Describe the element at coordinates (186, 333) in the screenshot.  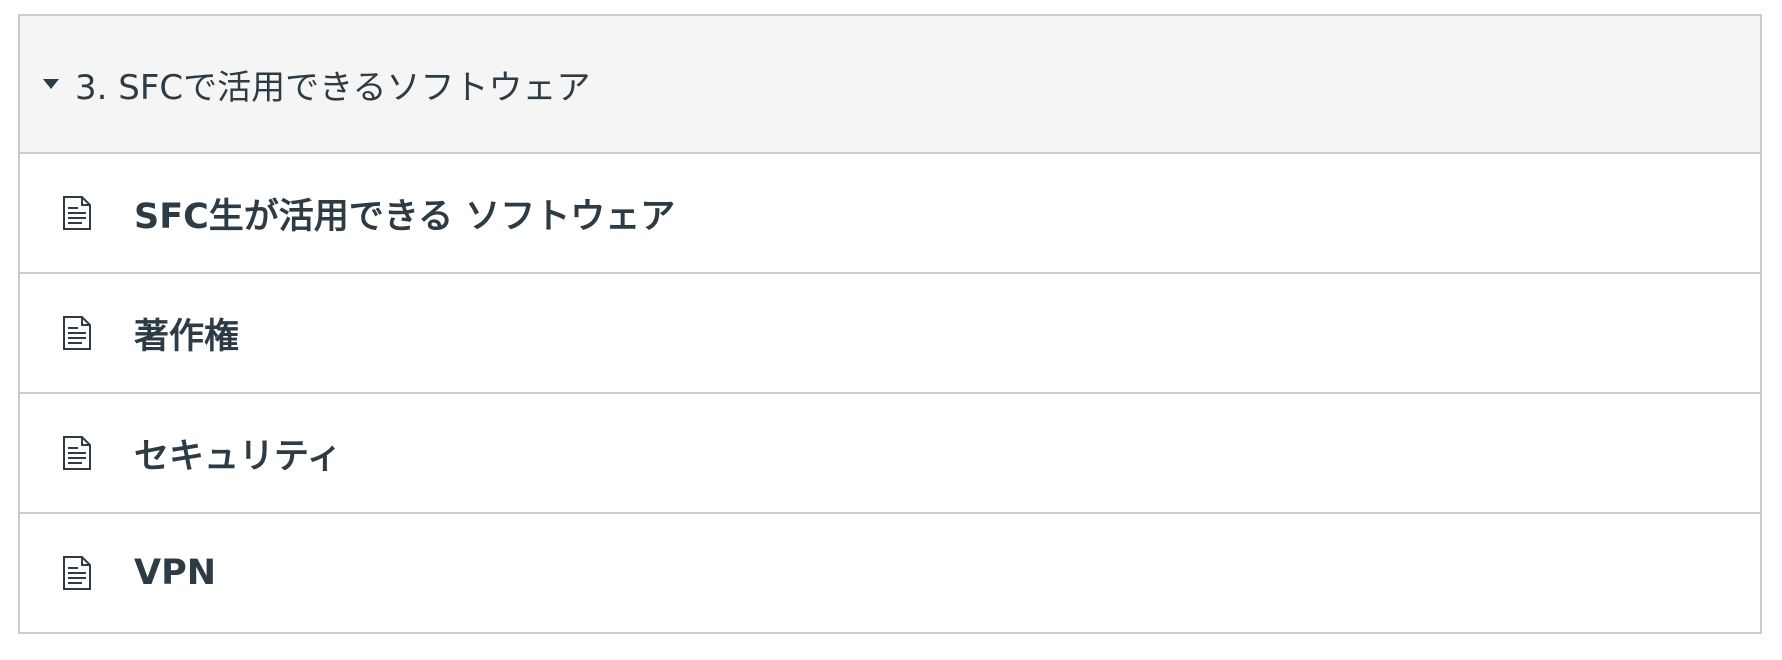
I see `module-item-label: 著作権` at that location.